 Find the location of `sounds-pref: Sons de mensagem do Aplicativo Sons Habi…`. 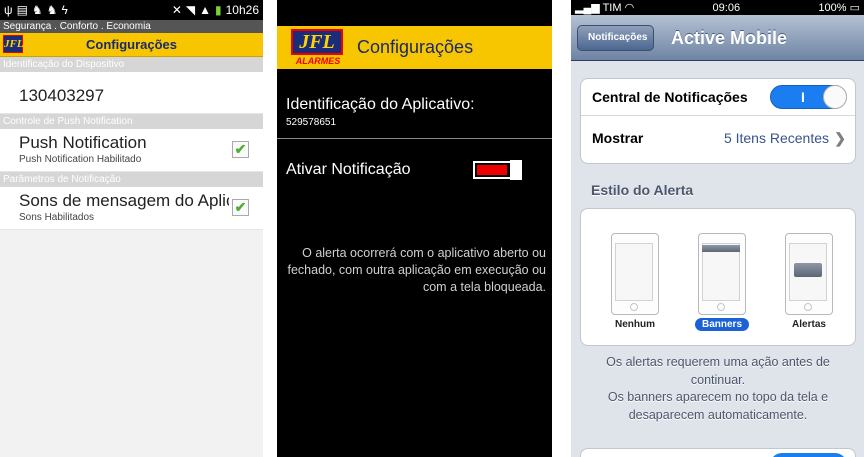

sounds-pref: Sons de mensagem do Aplicativo Sons Habi… is located at coordinates (131, 208).